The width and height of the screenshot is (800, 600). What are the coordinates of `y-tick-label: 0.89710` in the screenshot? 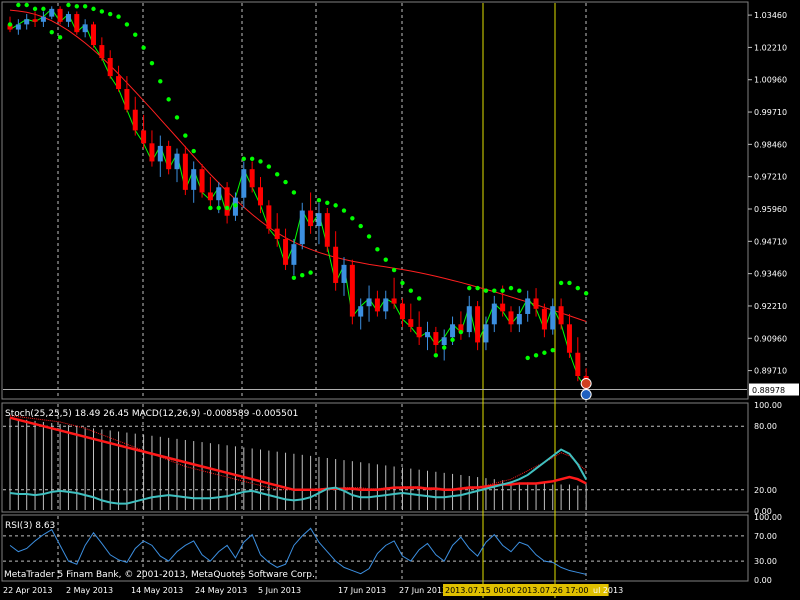 It's located at (770, 371).